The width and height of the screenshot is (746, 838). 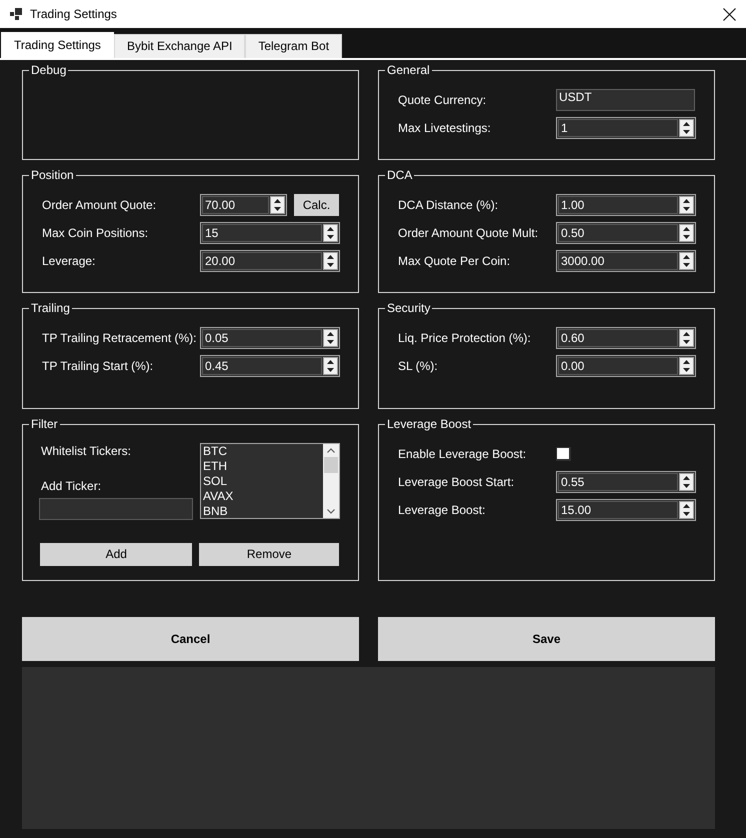 I want to click on list-item: SOL, so click(x=263, y=481).